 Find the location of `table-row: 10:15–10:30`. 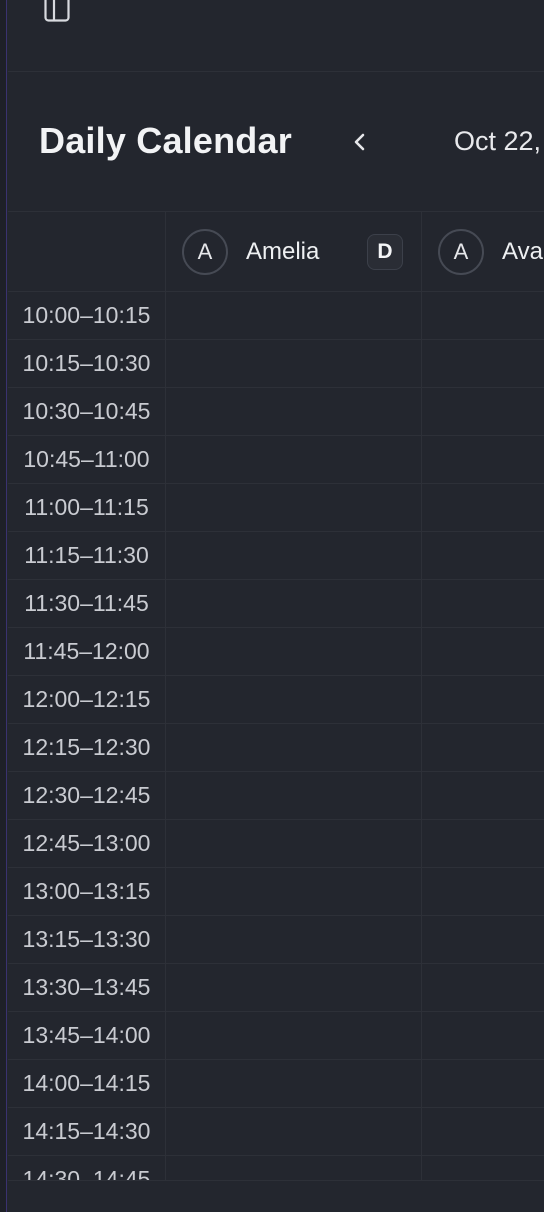

table-row: 10:15–10:30 is located at coordinates (276, 364).